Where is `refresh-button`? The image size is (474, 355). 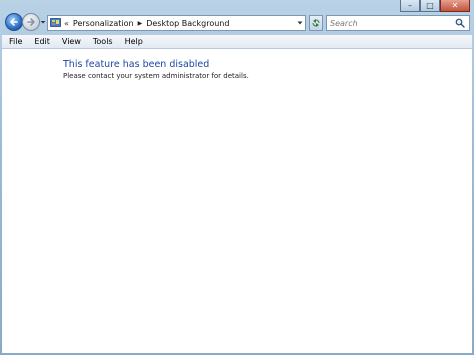 refresh-button is located at coordinates (316, 23).